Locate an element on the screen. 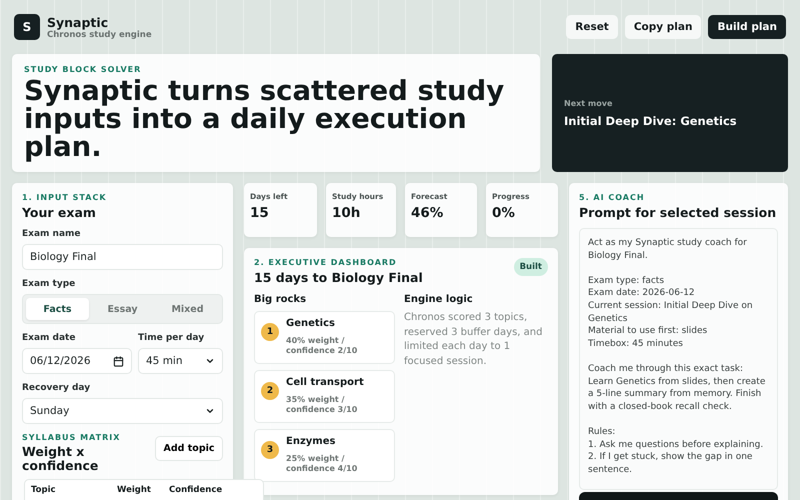  card-title: Your exam is located at coordinates (59, 212).